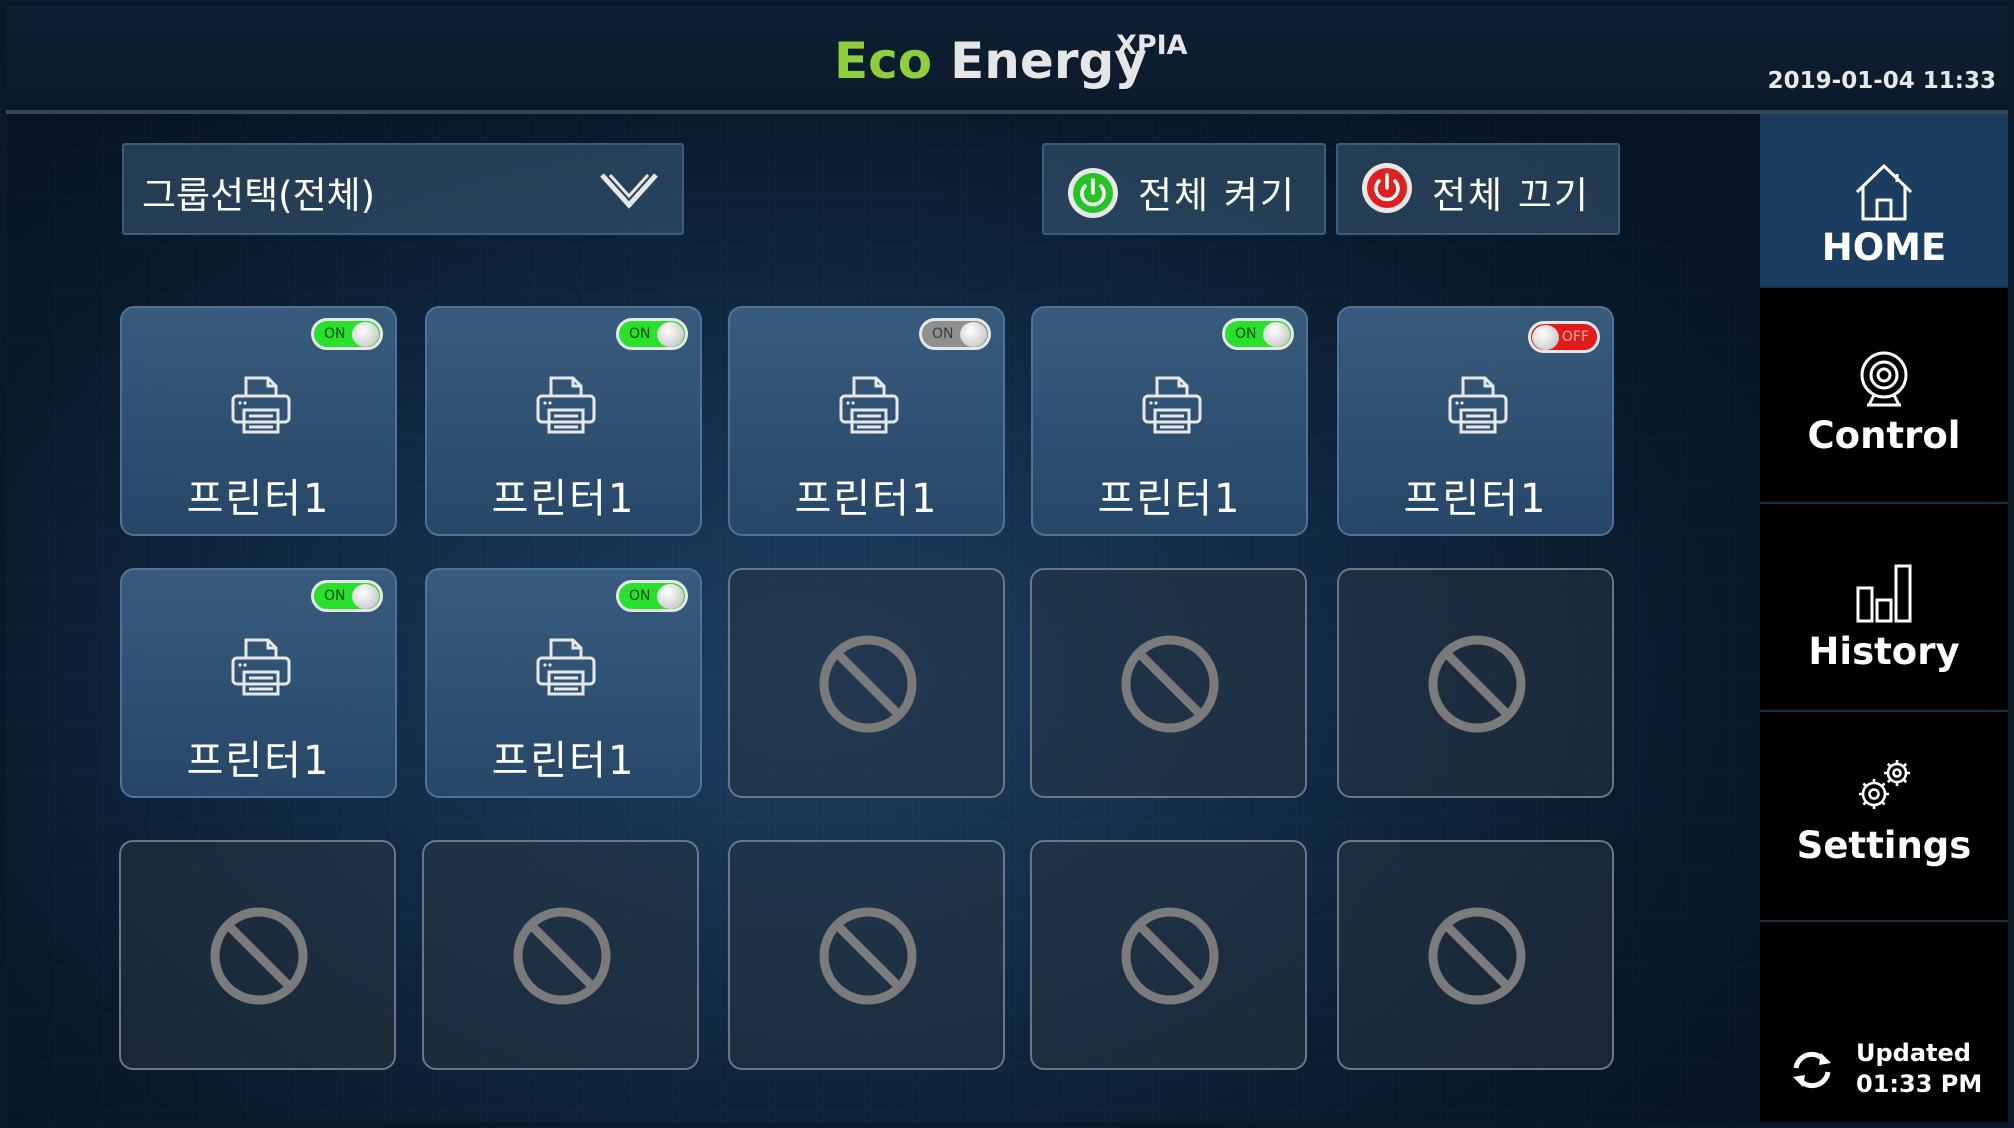 This screenshot has width=2014, height=1128. What do you see at coordinates (1919, 1084) in the screenshot?
I see `updated-time: 01:33 PM` at bounding box center [1919, 1084].